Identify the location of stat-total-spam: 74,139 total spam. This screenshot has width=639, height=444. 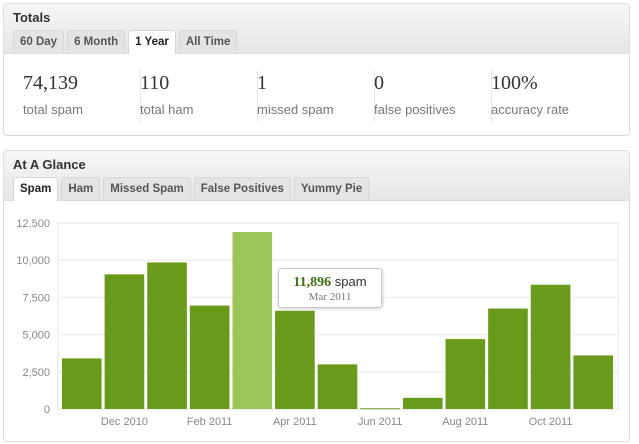
(82, 96).